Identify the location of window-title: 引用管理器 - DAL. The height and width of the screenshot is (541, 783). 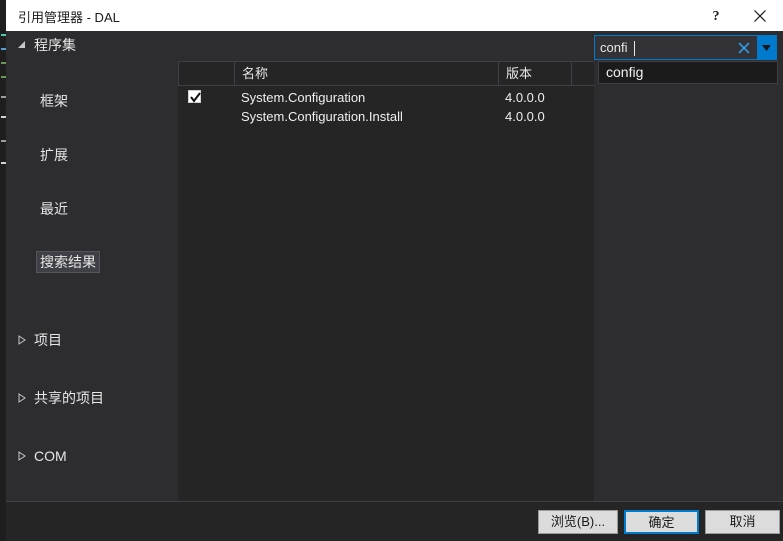
(69, 17).